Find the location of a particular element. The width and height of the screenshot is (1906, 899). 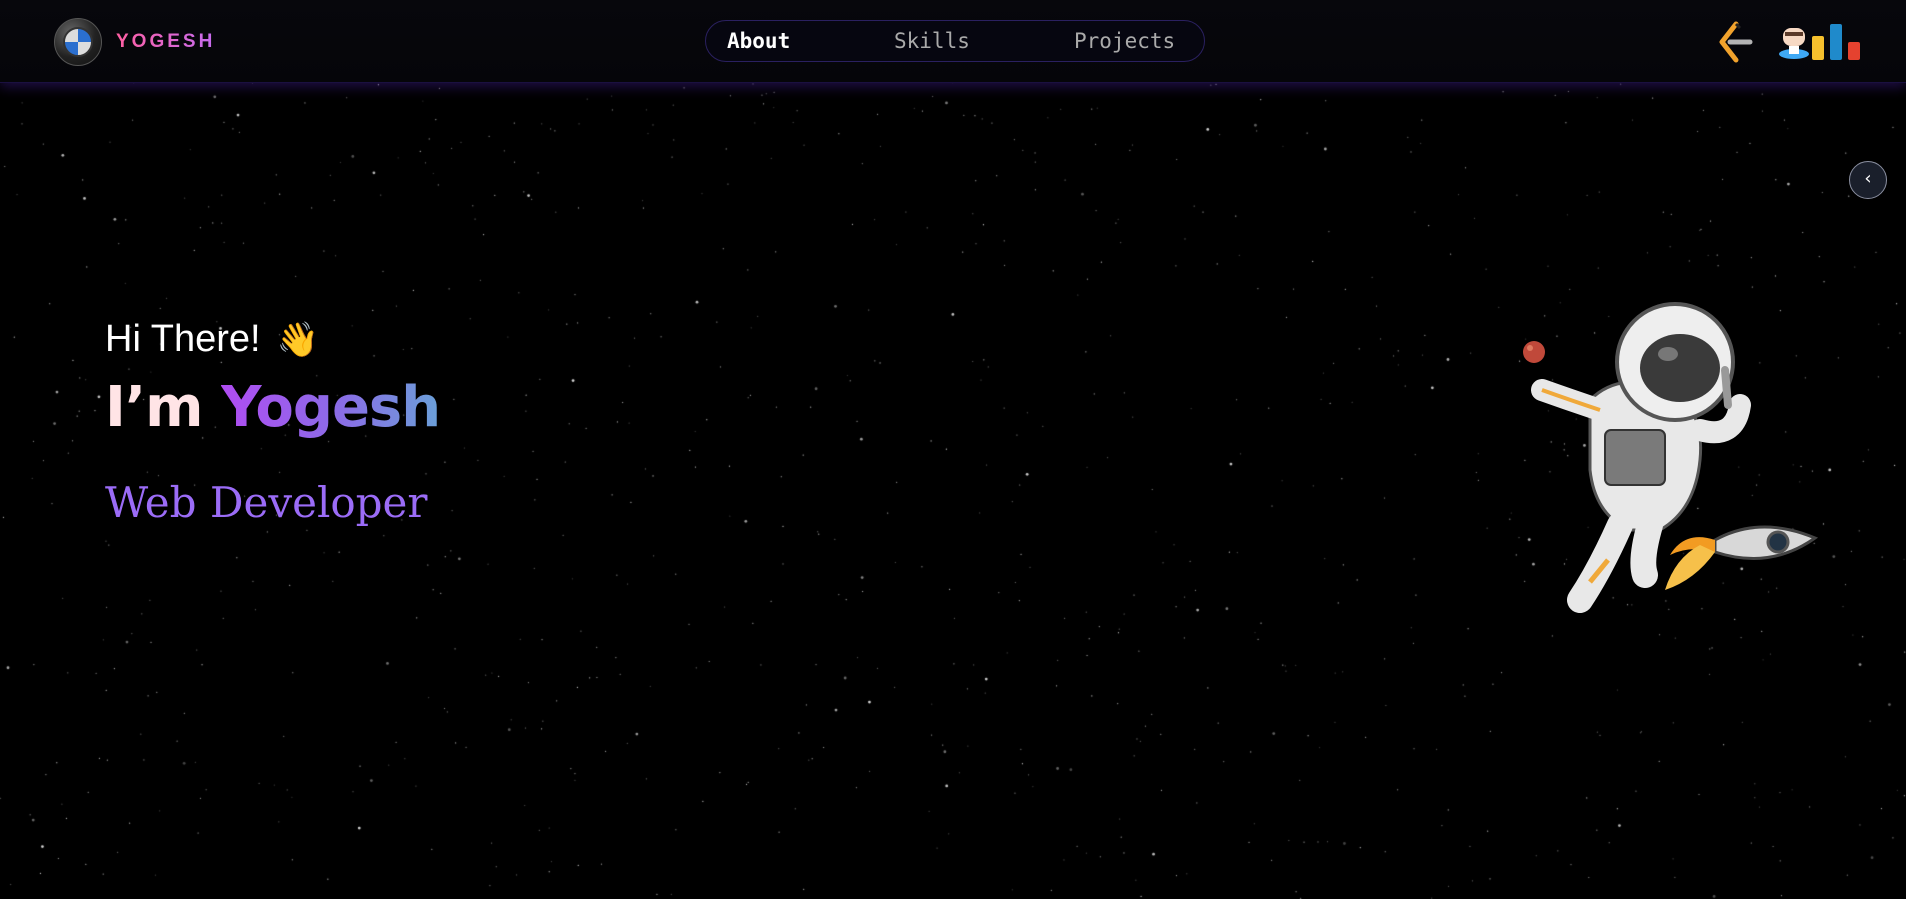

hero-role: Web Developer is located at coordinates (266, 502).